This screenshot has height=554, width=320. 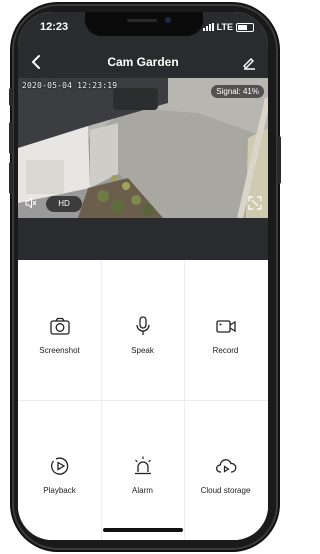 What do you see at coordinates (59, 350) in the screenshot?
I see `screenshot-label: Screenshot` at bounding box center [59, 350].